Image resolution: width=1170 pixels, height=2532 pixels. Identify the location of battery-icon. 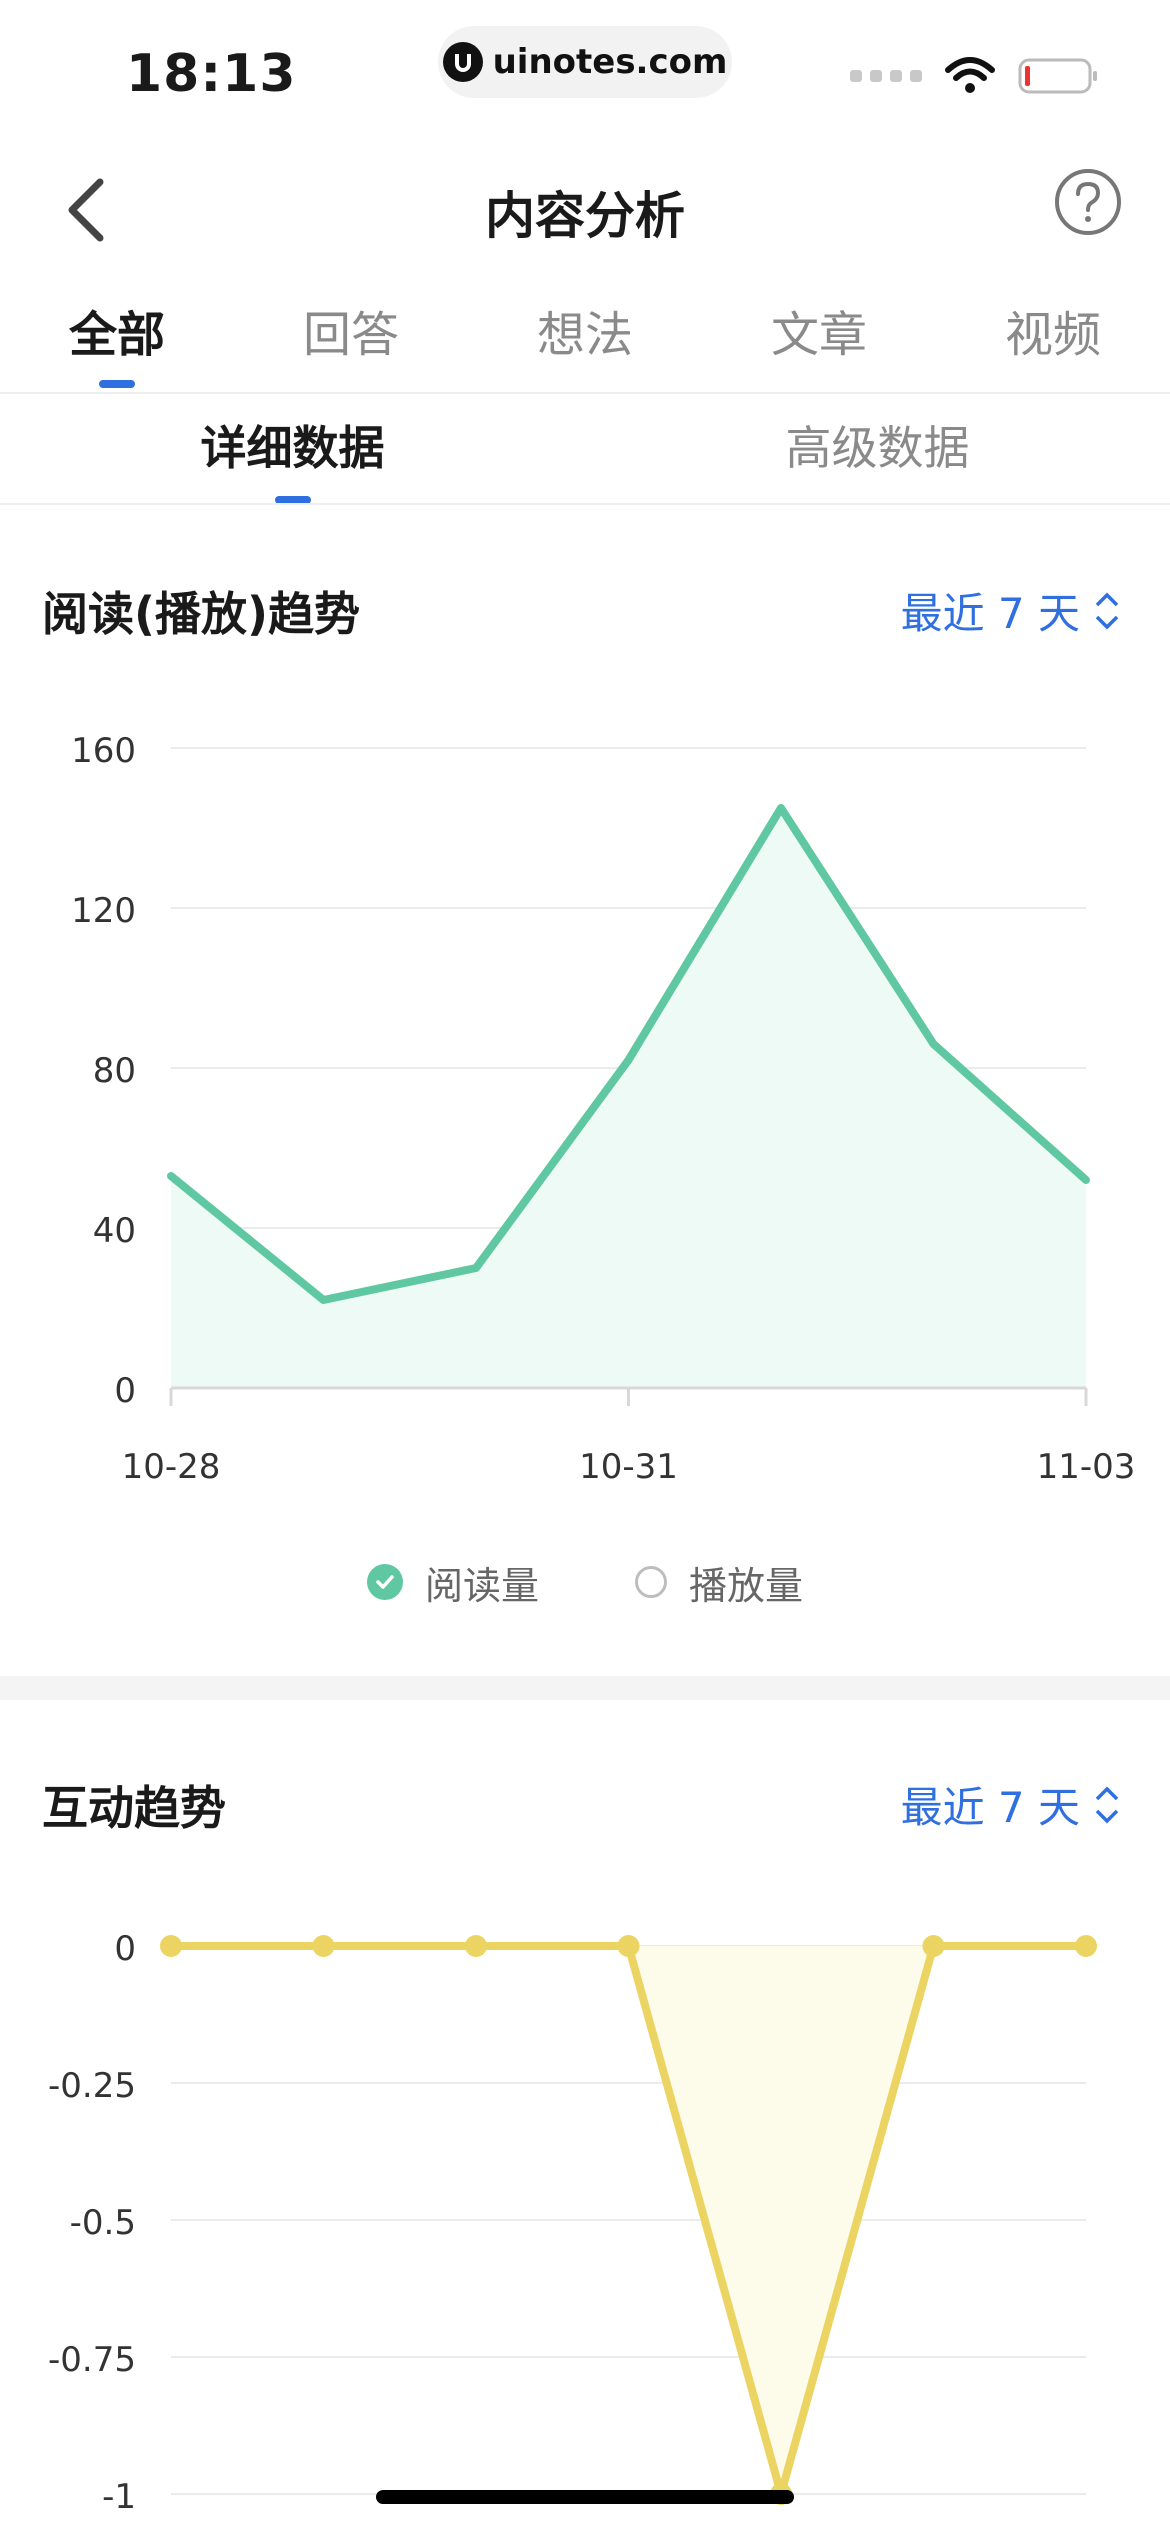
(1057, 76).